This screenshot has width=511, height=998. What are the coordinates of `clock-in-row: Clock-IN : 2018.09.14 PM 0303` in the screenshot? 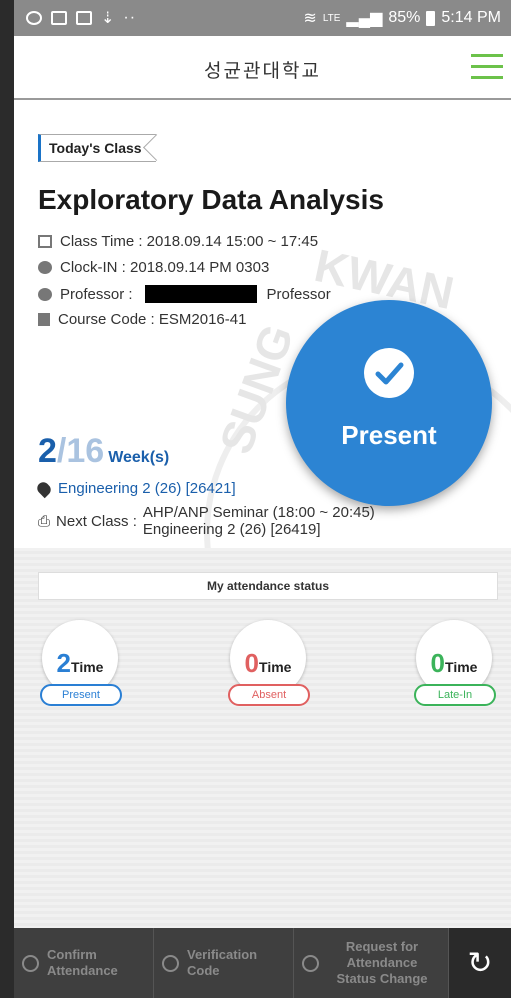 It's located at (153, 267).